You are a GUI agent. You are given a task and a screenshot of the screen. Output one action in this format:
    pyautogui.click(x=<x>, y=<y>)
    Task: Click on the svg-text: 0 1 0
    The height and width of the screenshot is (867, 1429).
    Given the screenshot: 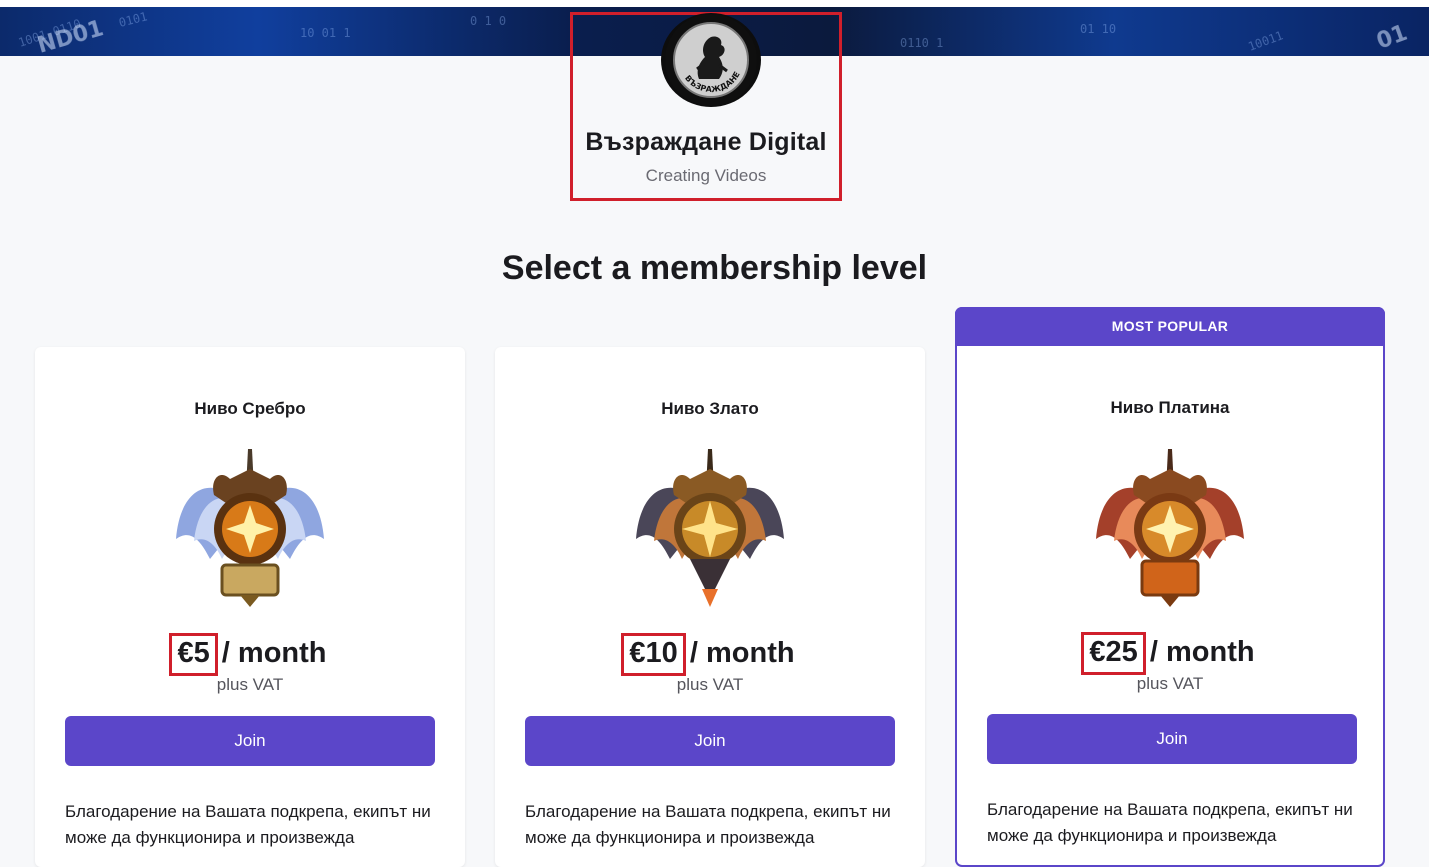 What is the action you would take?
    pyautogui.click(x=488, y=21)
    